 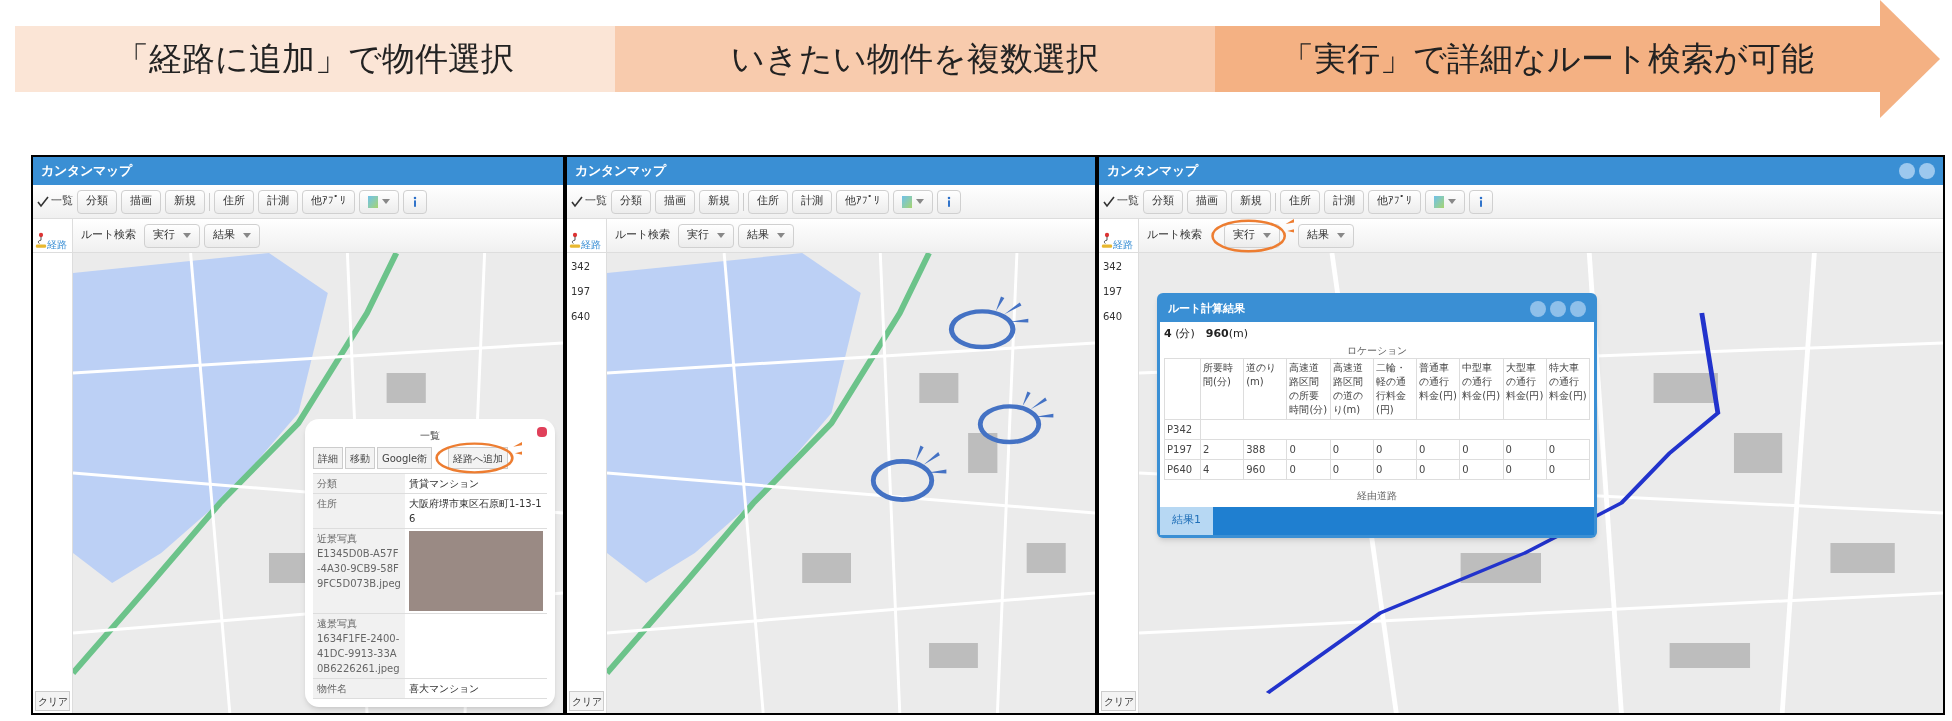 What do you see at coordinates (337, 624) in the screenshot?
I see `row-label: 遠景写真` at bounding box center [337, 624].